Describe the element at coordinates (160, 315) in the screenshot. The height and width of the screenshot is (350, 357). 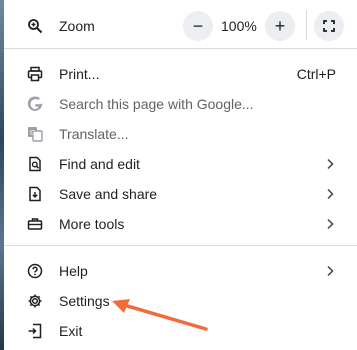
I see `annotation-arrow` at that location.